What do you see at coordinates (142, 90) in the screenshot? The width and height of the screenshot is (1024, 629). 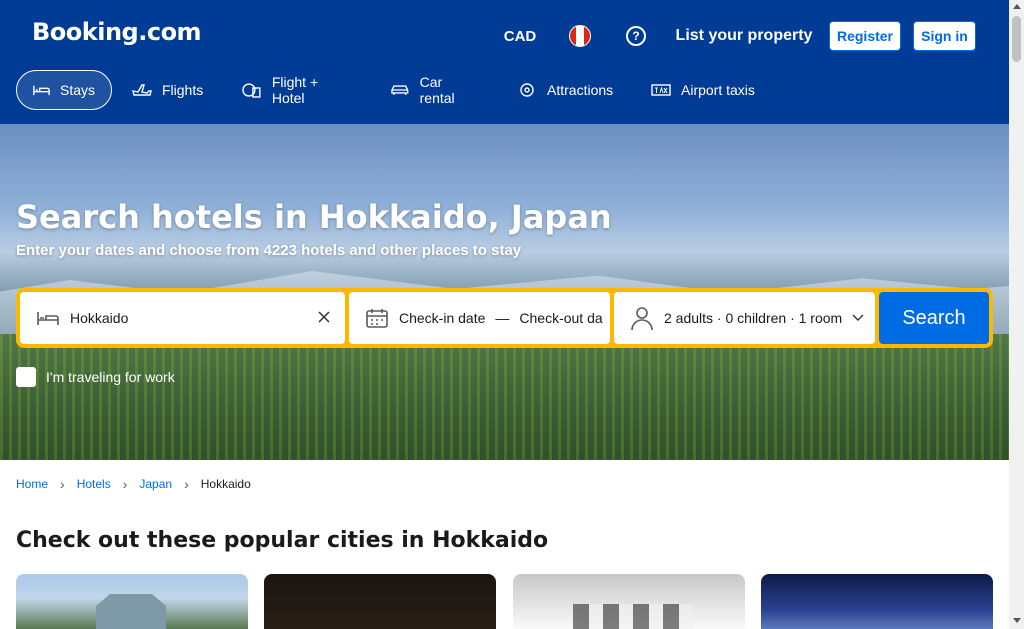 I see `plane-icon` at bounding box center [142, 90].